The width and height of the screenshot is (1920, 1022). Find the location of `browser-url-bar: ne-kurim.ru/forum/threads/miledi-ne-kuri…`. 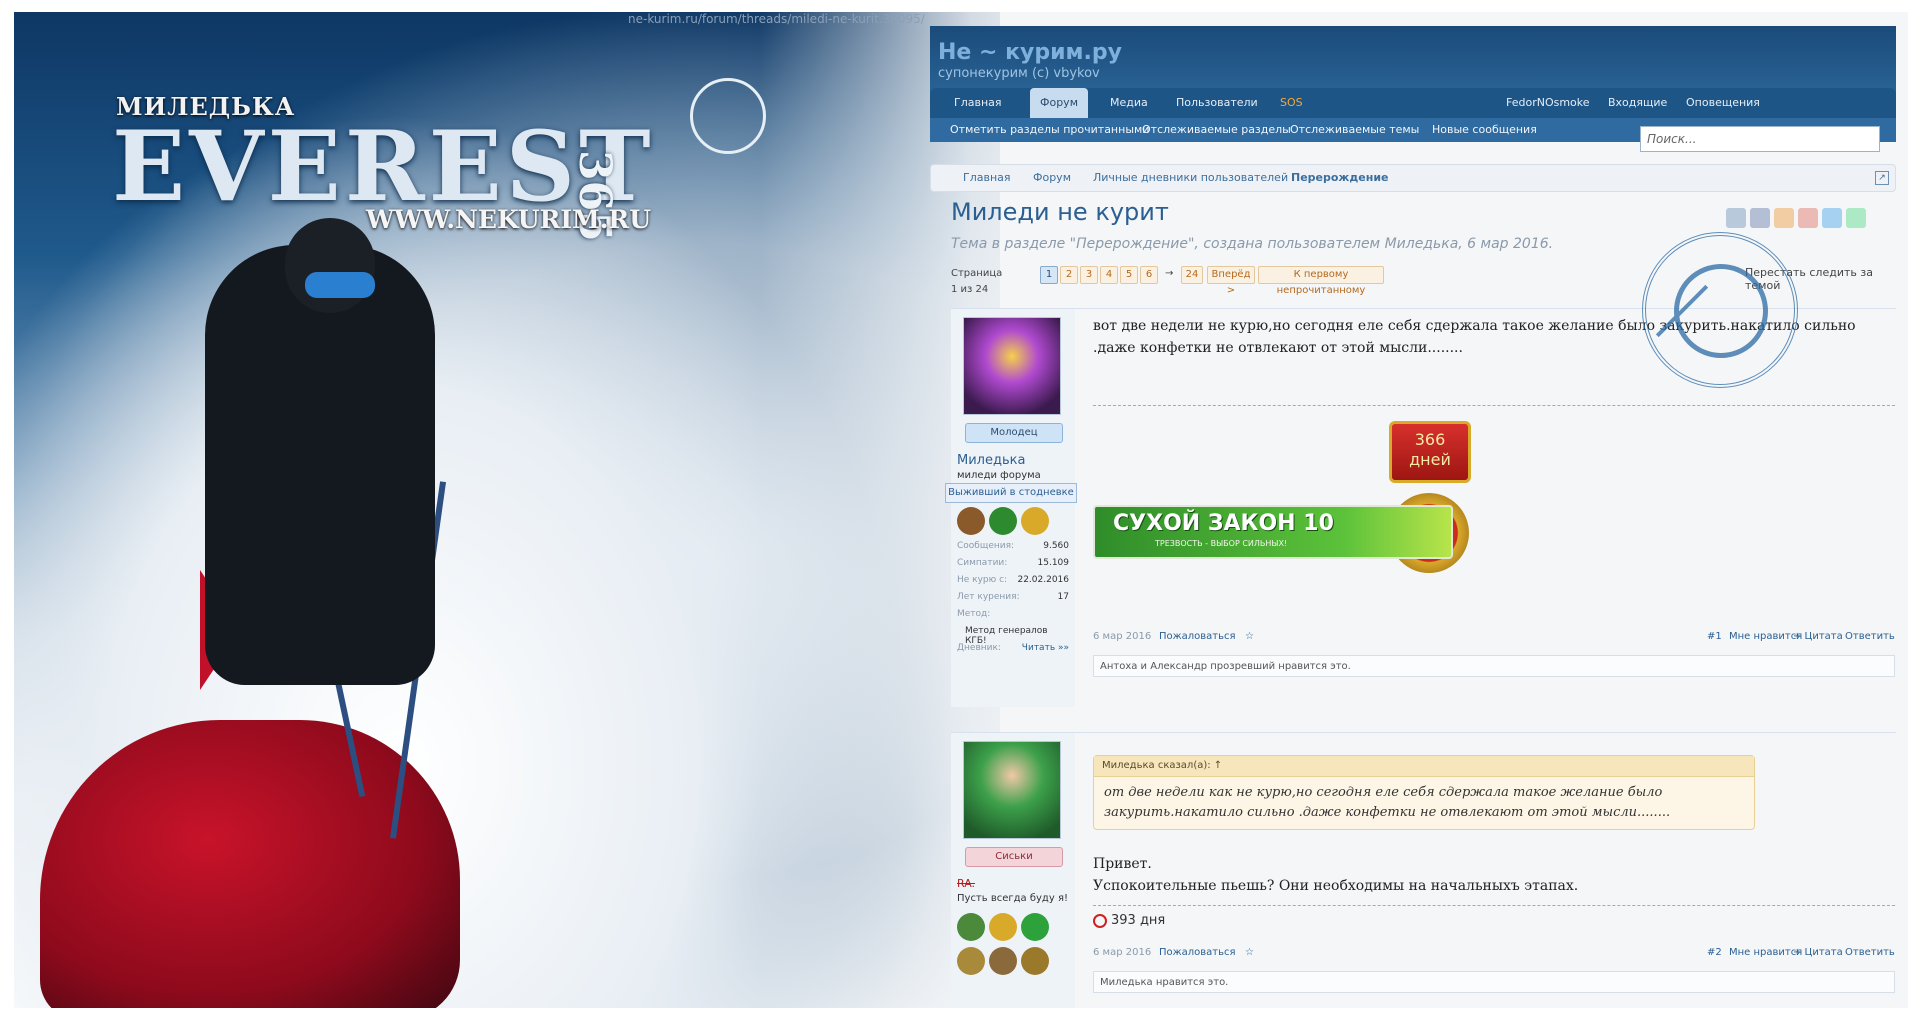

browser-url-bar: ne-kurim.ru/forum/threads/miledi-ne-kuri… is located at coordinates (776, 19).